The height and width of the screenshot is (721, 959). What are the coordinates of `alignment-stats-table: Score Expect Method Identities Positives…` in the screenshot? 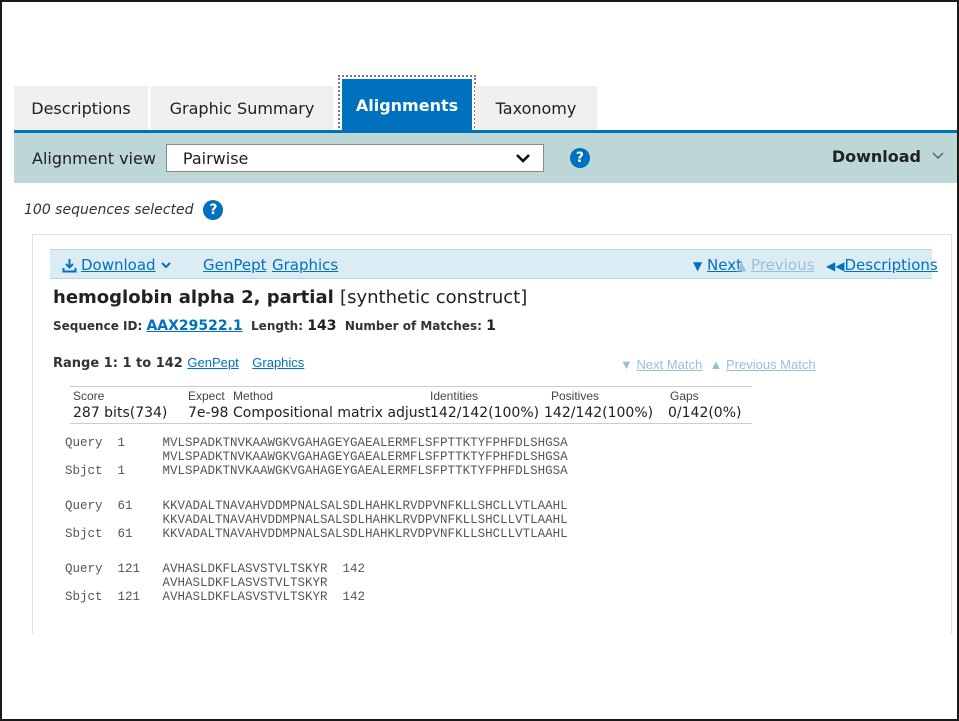 It's located at (411, 405).